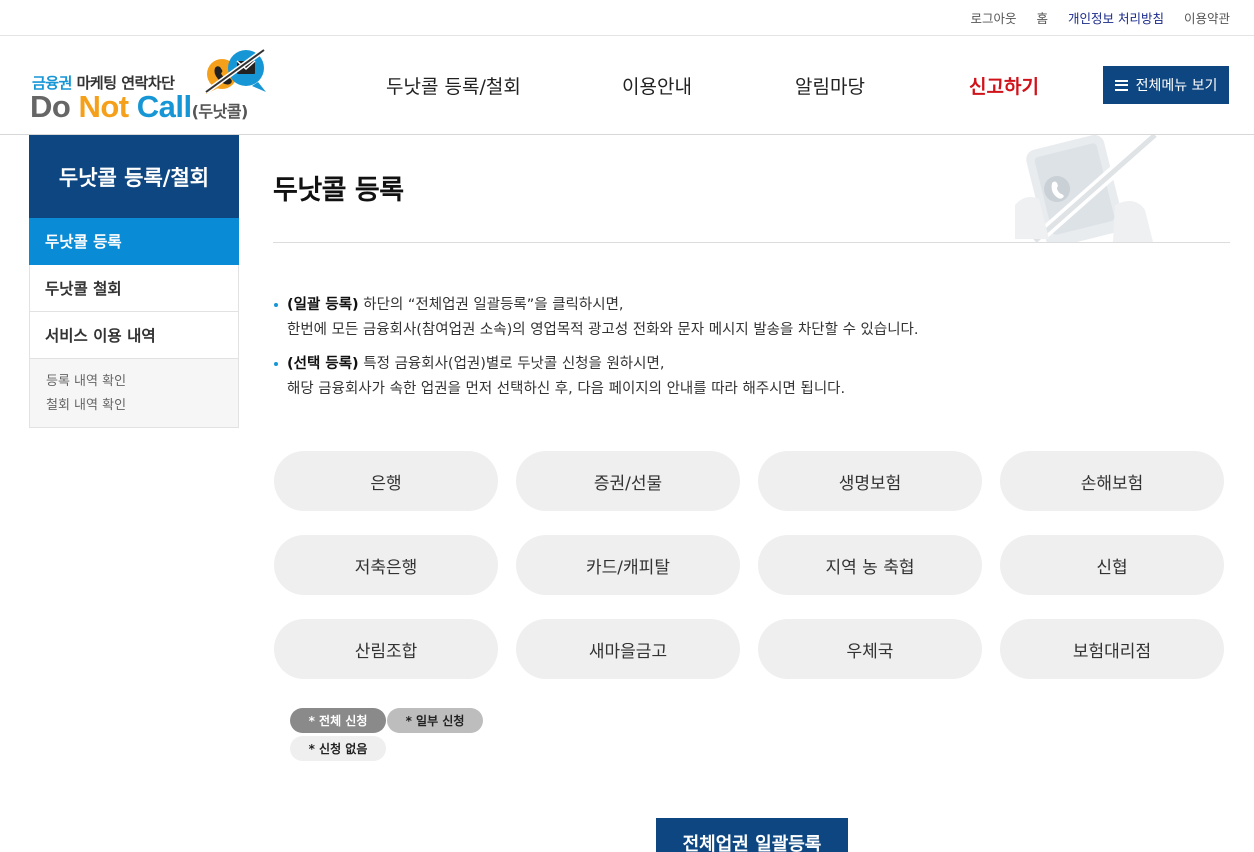 The height and width of the screenshot is (852, 1254). What do you see at coordinates (1121, 85) in the screenshot?
I see `hamburger-icon` at bounding box center [1121, 85].